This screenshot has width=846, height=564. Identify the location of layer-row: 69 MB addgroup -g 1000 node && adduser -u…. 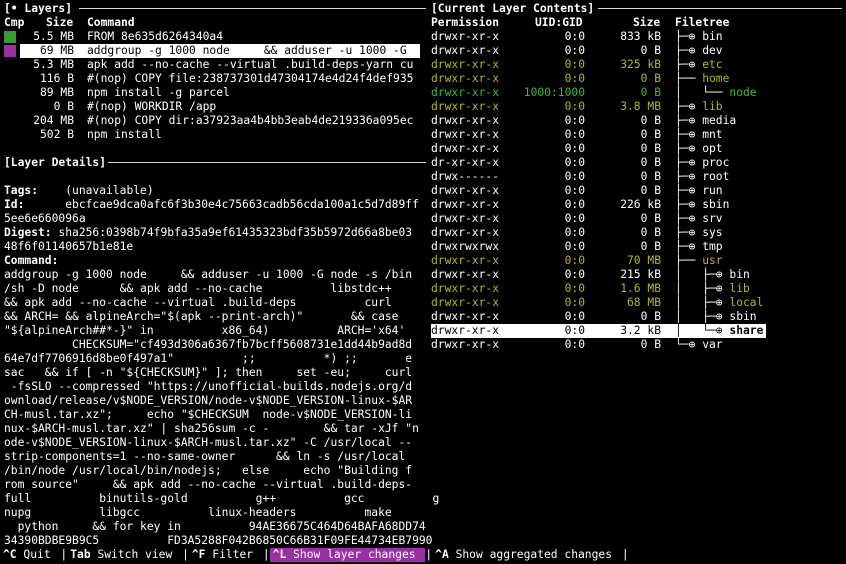
(220, 51).